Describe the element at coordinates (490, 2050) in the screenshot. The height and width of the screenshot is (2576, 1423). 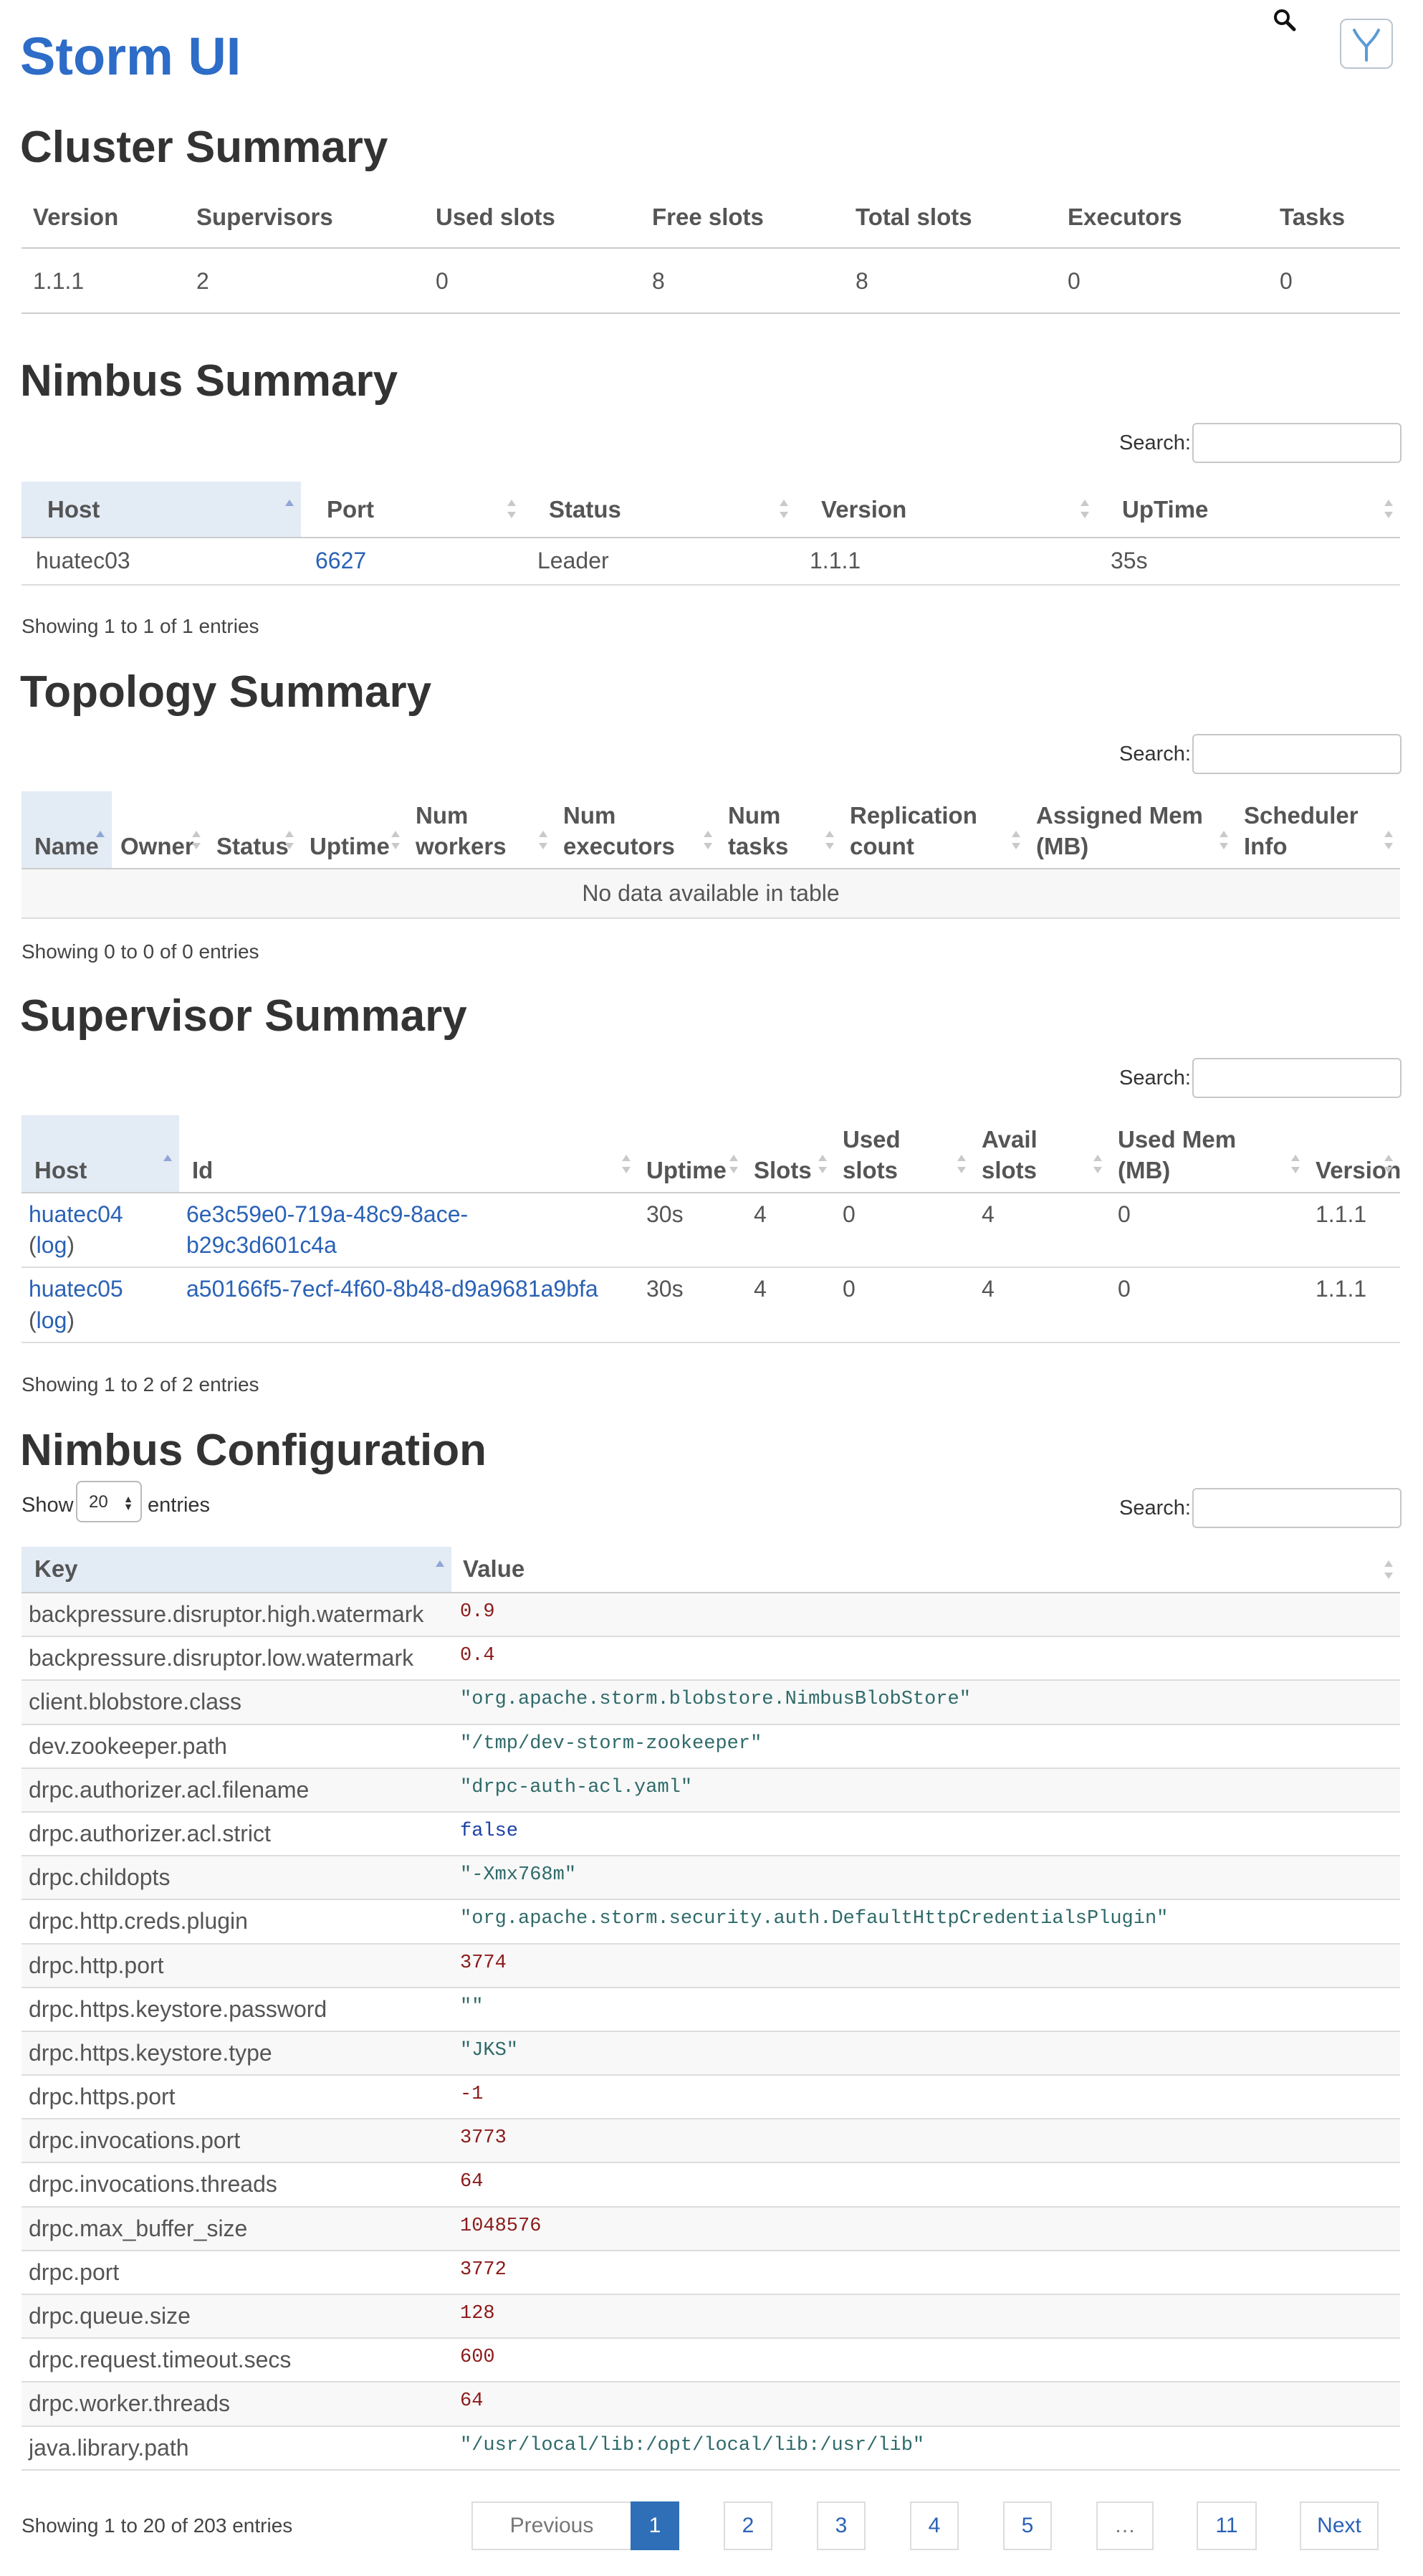
I see `config-value-text: "JKS"` at that location.